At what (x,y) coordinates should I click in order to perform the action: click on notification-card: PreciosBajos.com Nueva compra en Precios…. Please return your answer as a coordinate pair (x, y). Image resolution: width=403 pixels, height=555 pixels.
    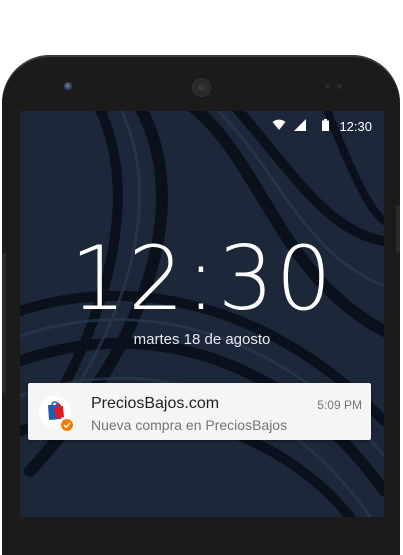
    Looking at the image, I should click on (199, 411).